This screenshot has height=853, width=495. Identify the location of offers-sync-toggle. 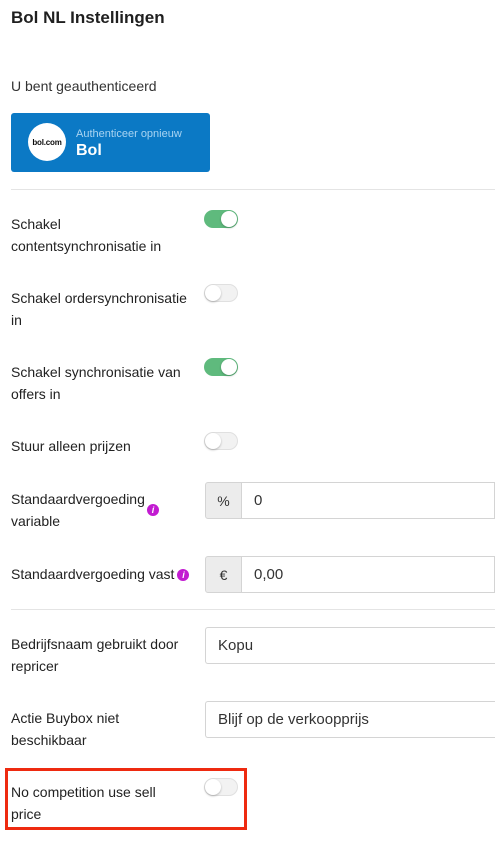
(221, 367).